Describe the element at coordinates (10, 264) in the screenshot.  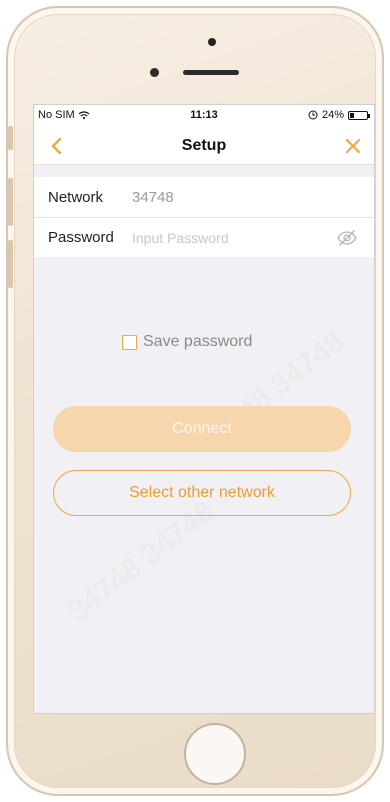
I see `volume-down-button` at that location.